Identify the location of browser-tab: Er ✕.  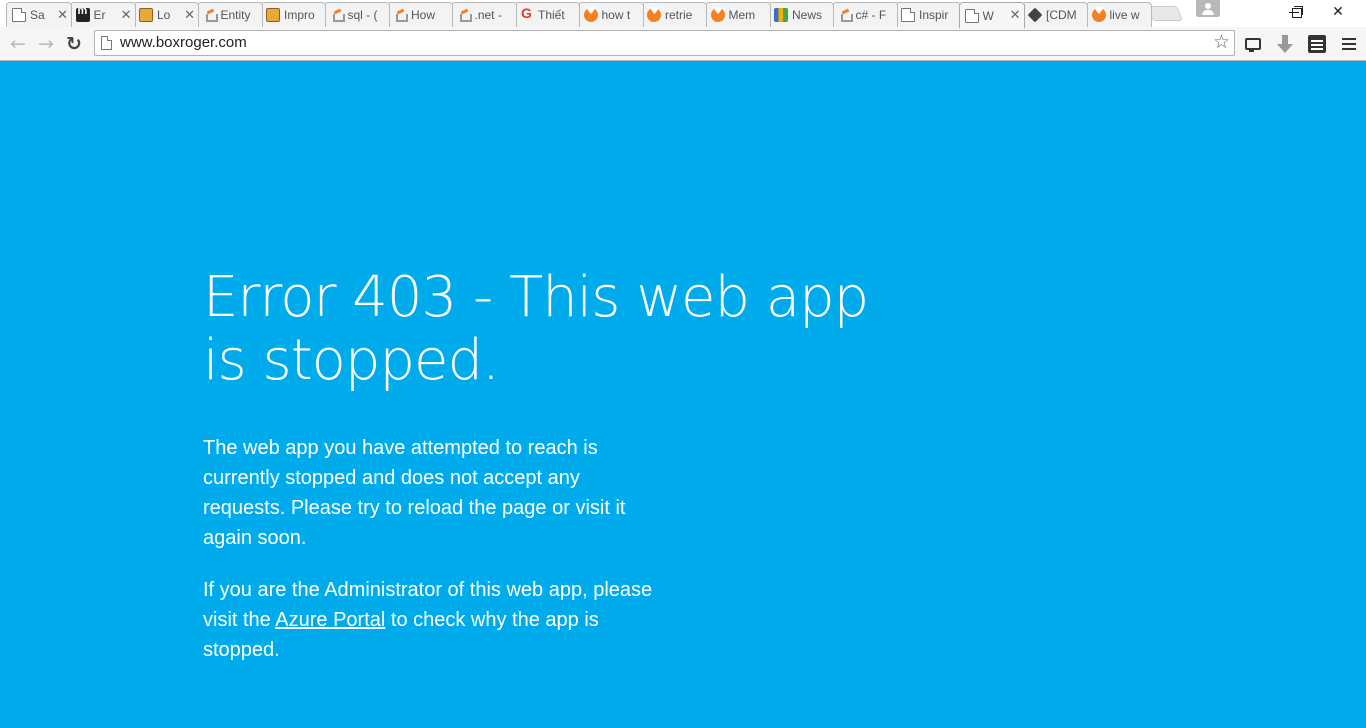
(102, 14).